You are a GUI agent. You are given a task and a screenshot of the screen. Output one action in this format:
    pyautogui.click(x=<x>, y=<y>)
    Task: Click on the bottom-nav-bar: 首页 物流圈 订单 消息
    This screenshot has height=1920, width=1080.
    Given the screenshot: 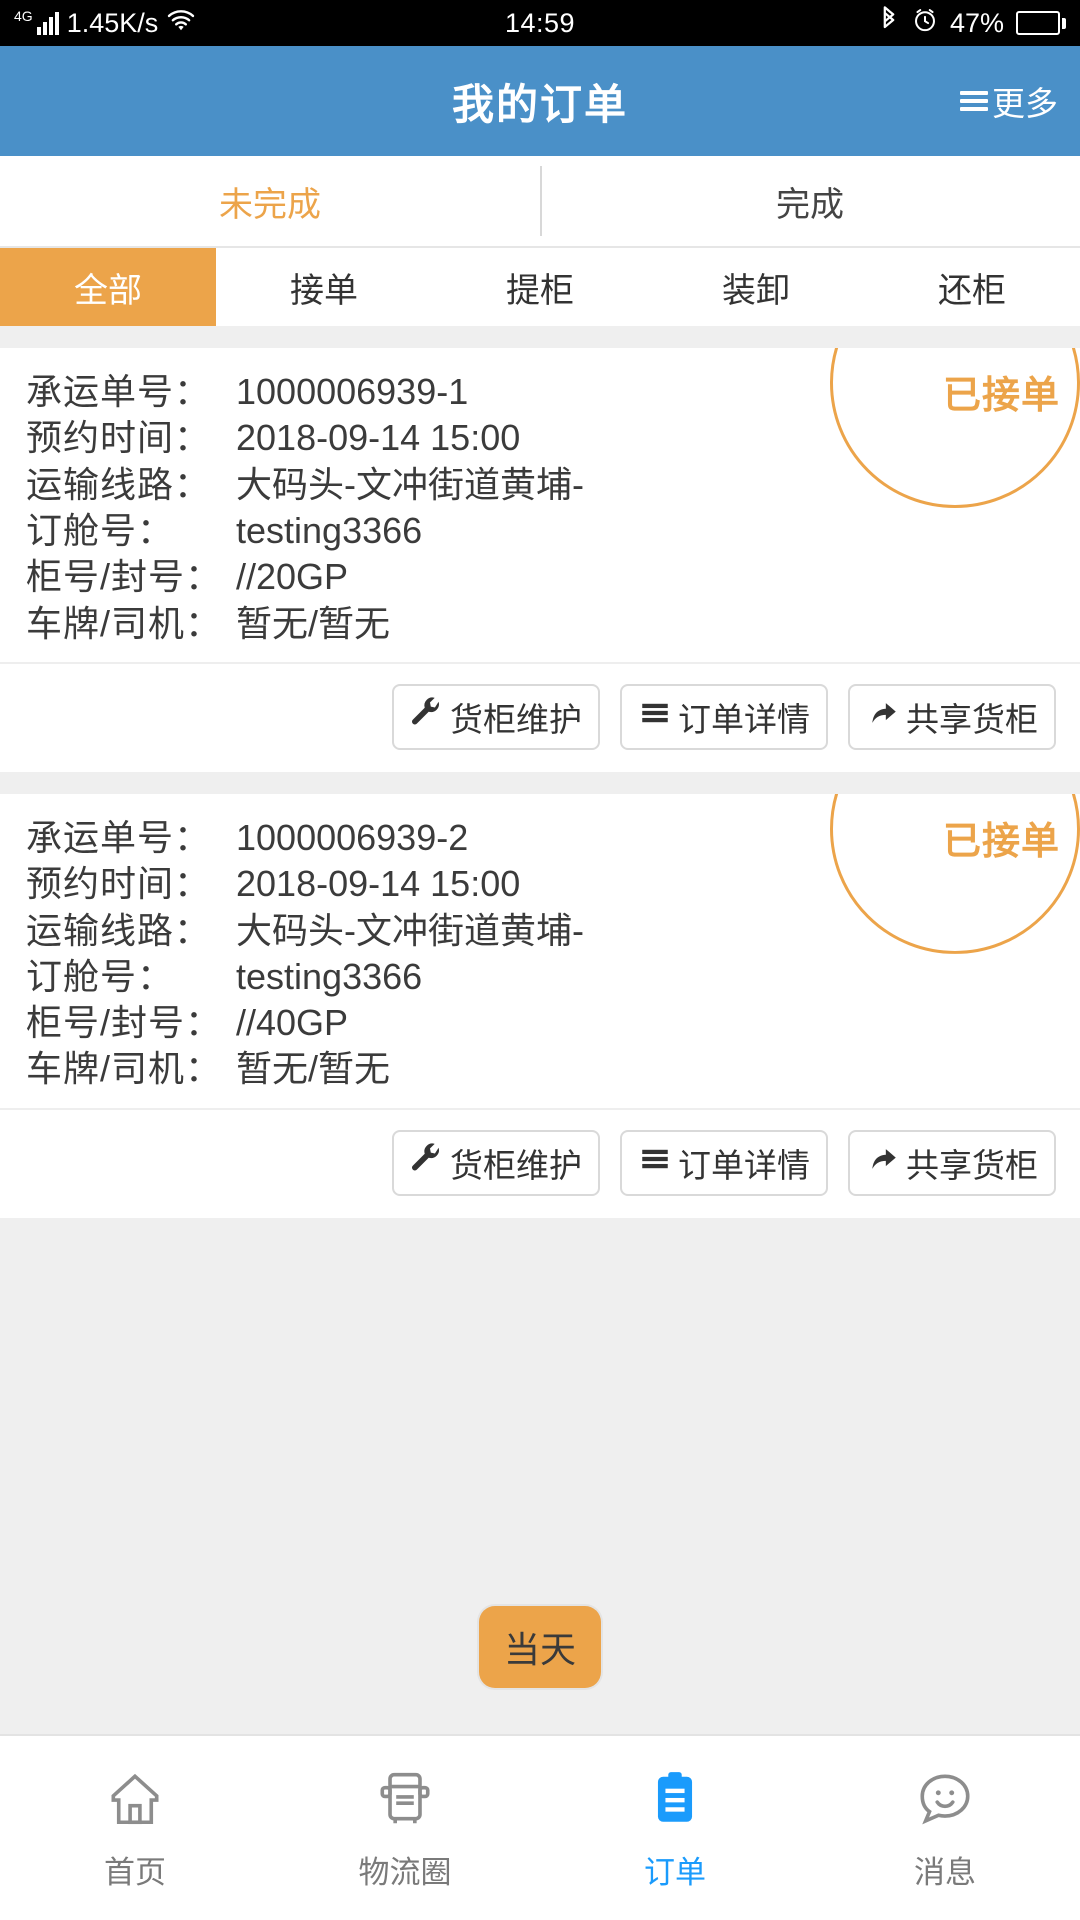 What is the action you would take?
    pyautogui.click(x=540, y=1827)
    